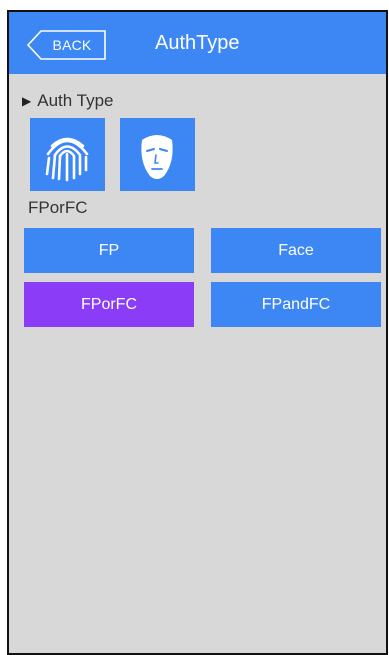 The width and height of the screenshot is (389, 655). I want to click on fingerprint-icon, so click(67, 154).